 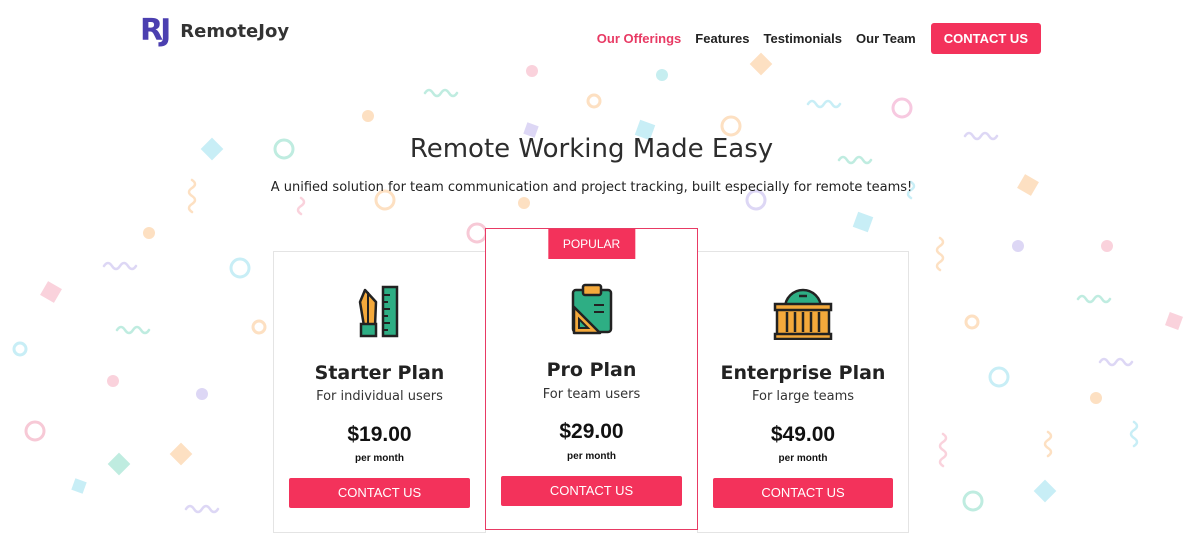 What do you see at coordinates (803, 434) in the screenshot?
I see `plan-price: $49.00` at bounding box center [803, 434].